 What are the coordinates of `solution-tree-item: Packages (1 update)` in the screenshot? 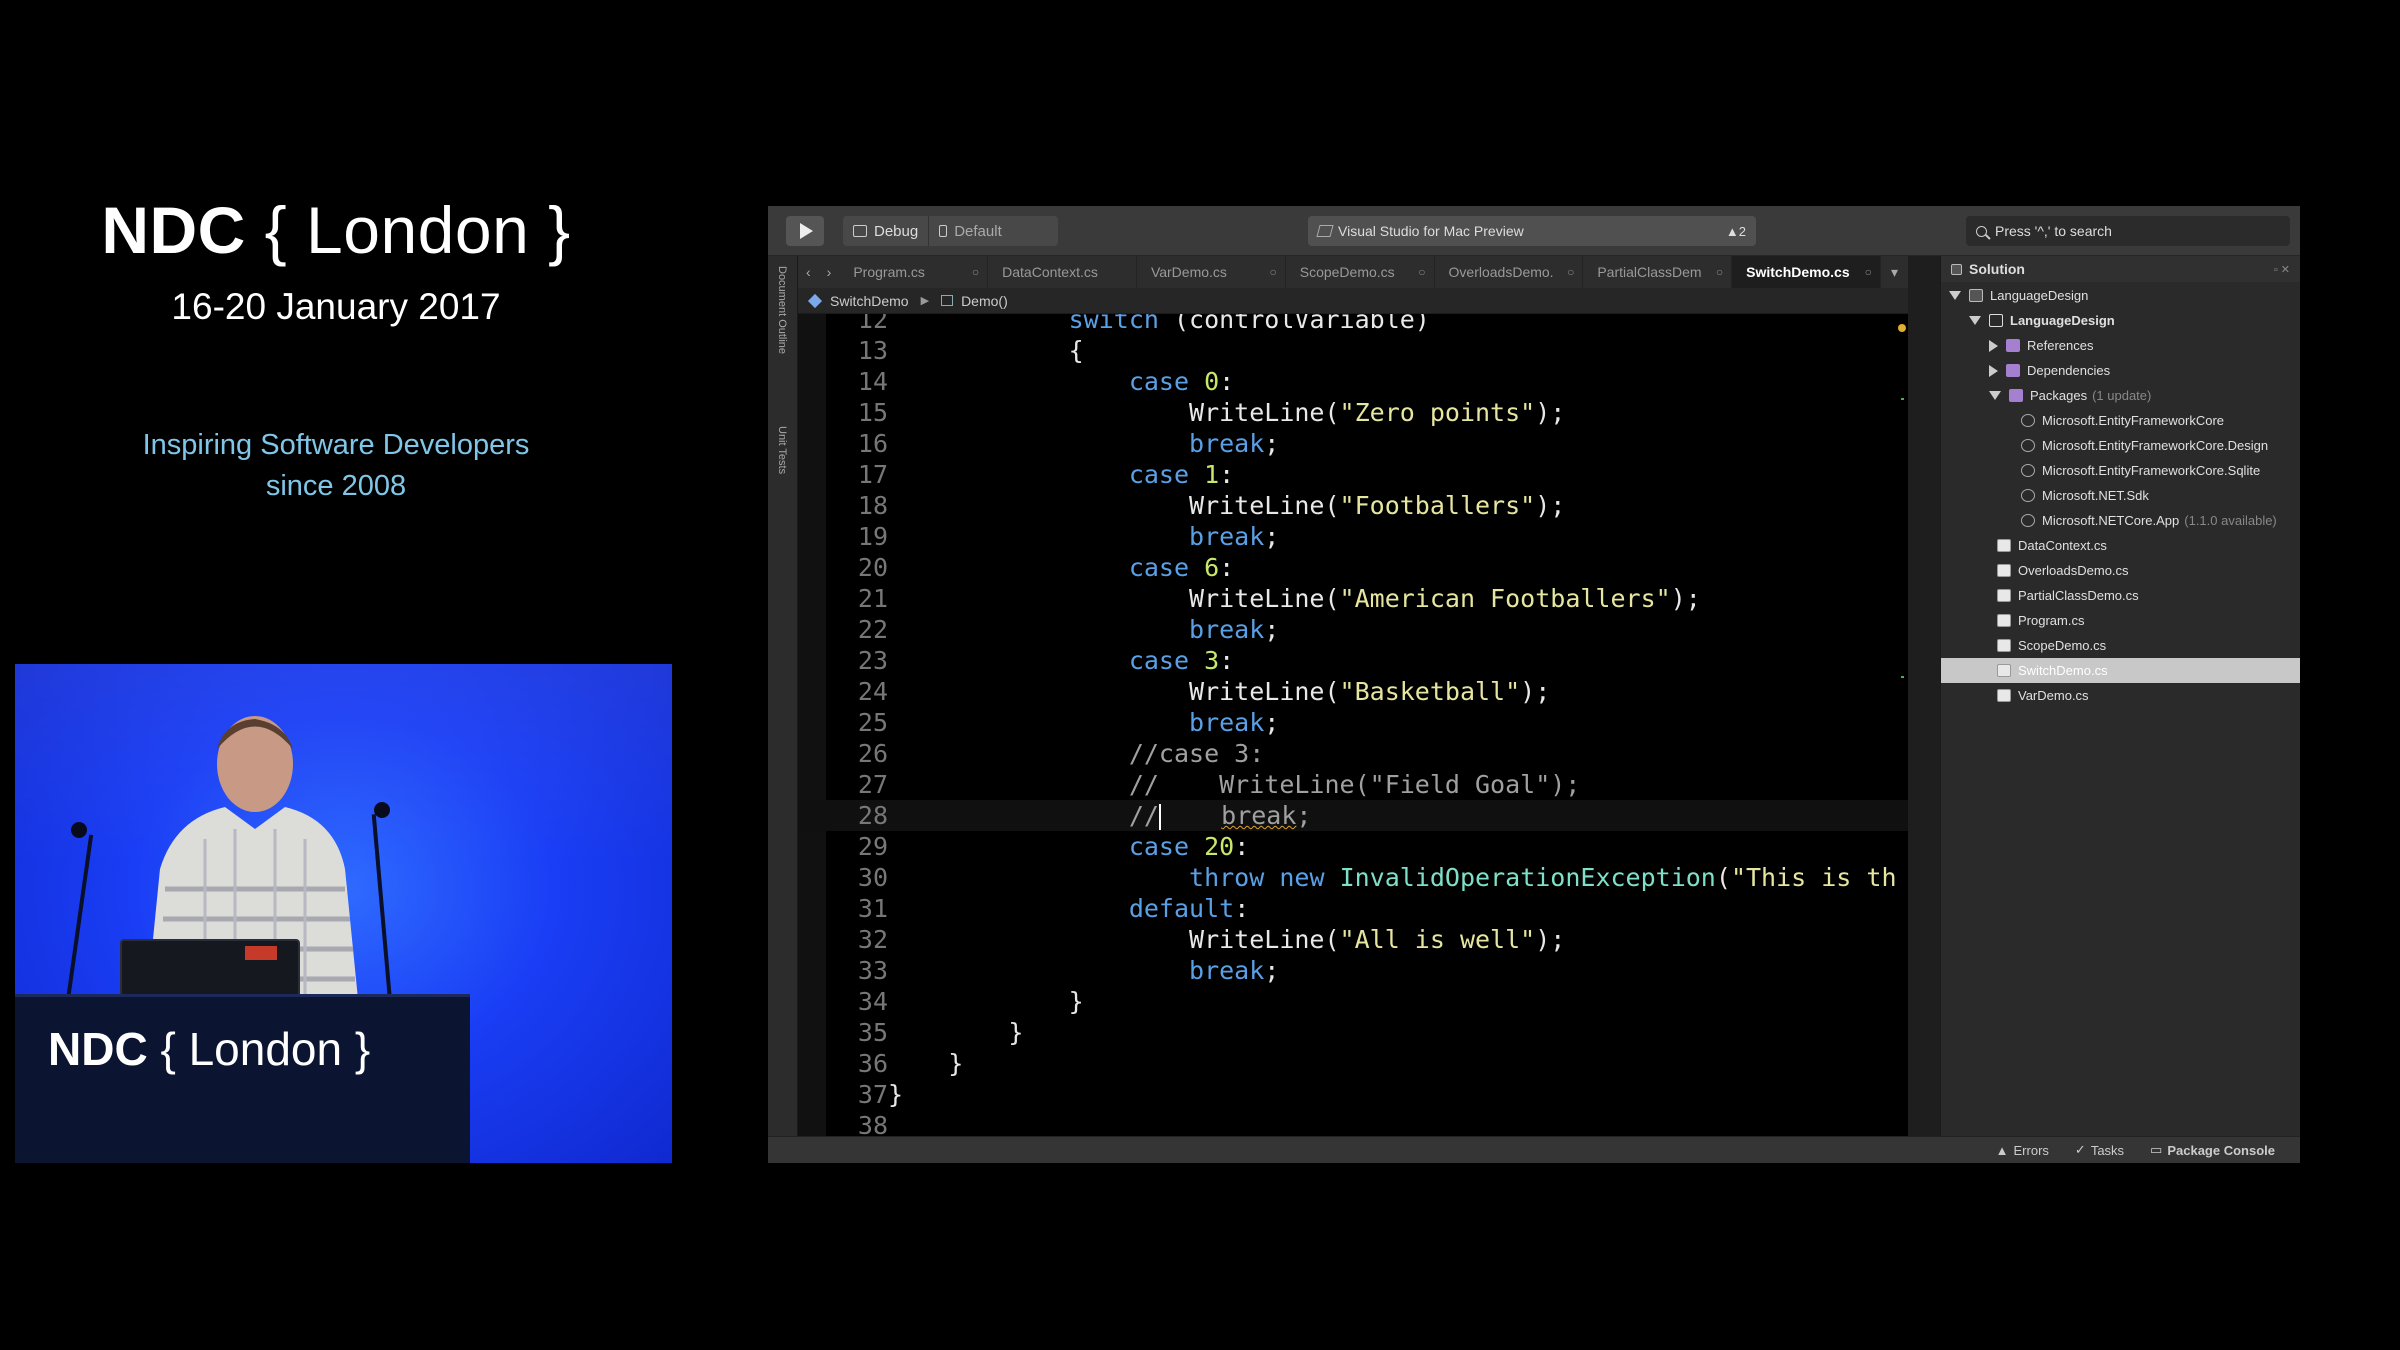 It's located at (2120, 395).